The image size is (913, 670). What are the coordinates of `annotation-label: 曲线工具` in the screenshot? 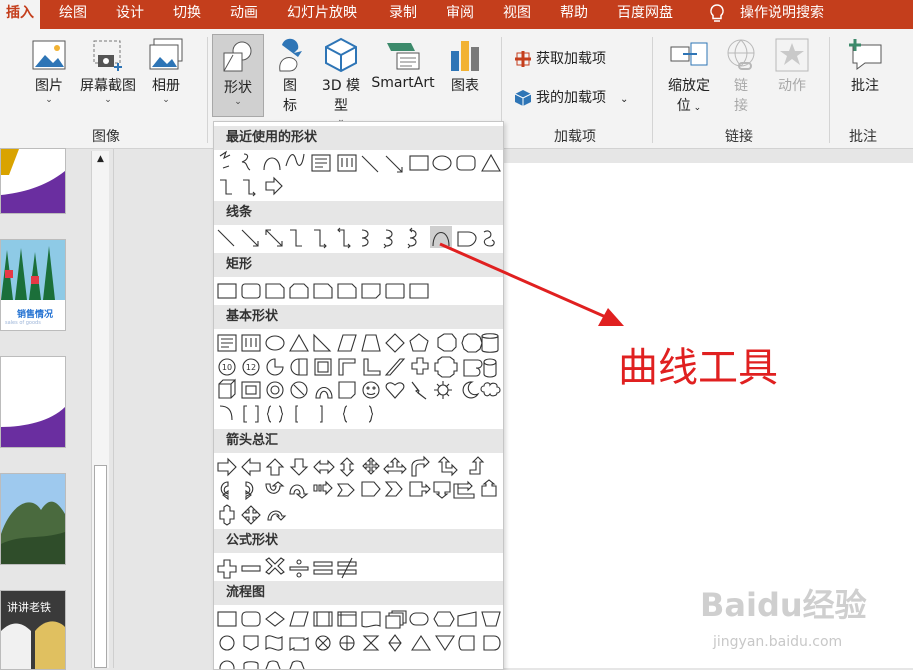 It's located at (698, 368).